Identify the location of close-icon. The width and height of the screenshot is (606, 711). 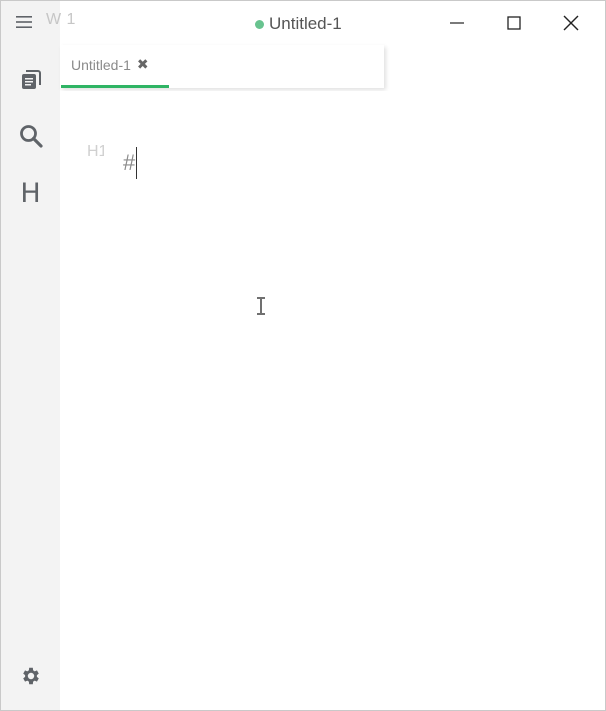
(571, 23).